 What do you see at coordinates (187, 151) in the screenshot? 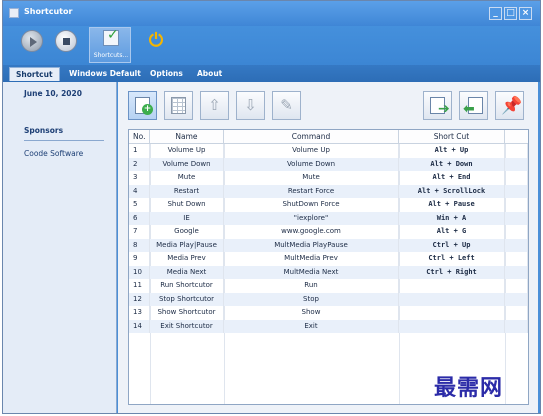
I see `cell-name: Volume Up` at bounding box center [187, 151].